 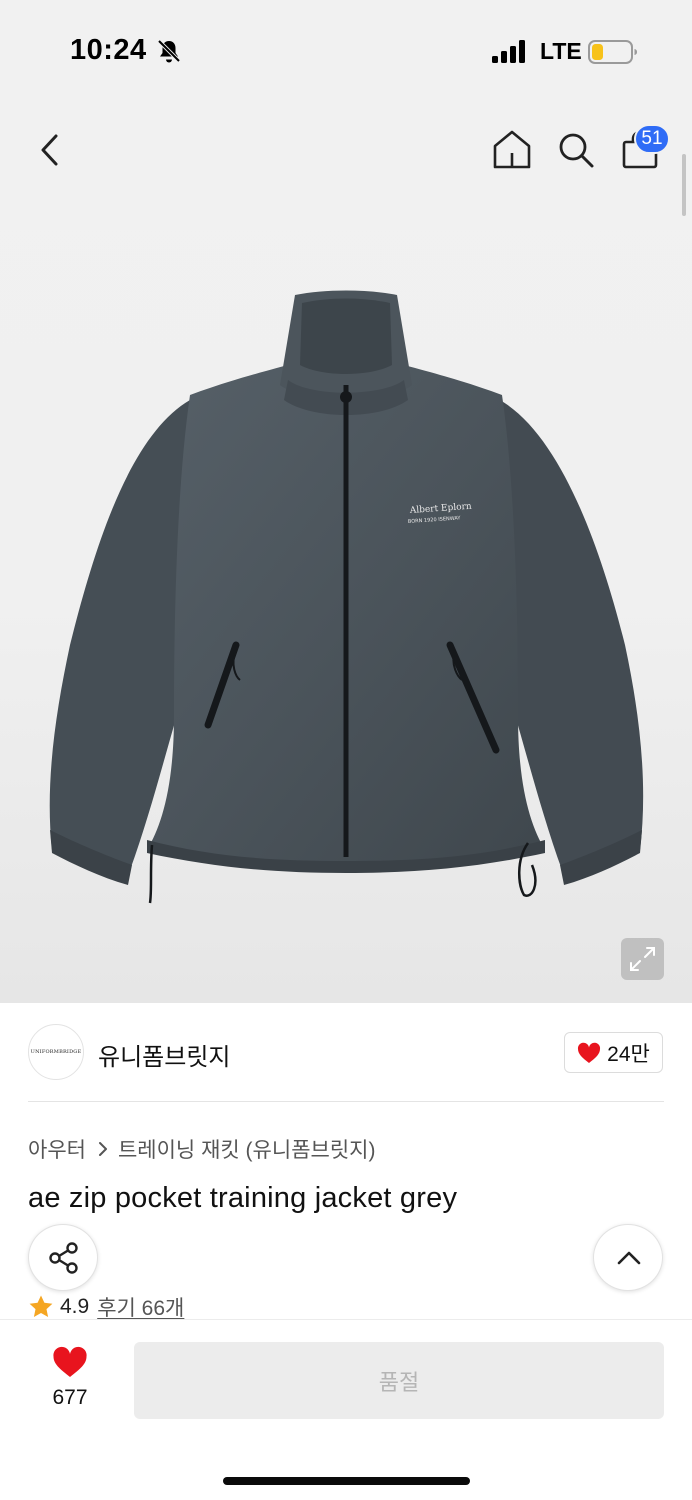 I want to click on breadcrumb: 아우터 트레이닝 재킷 (유니폼브릿지), so click(x=201, y=1149).